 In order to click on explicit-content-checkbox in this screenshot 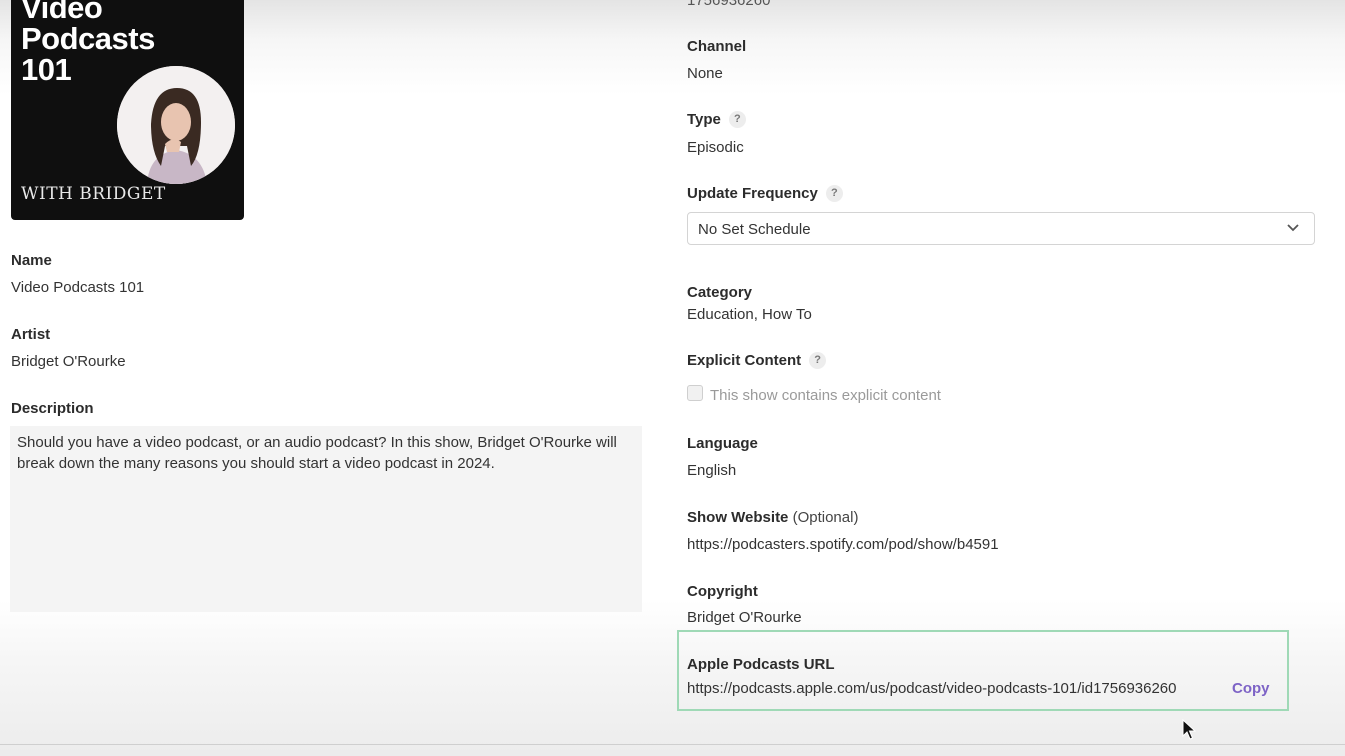, I will do `click(695, 393)`.